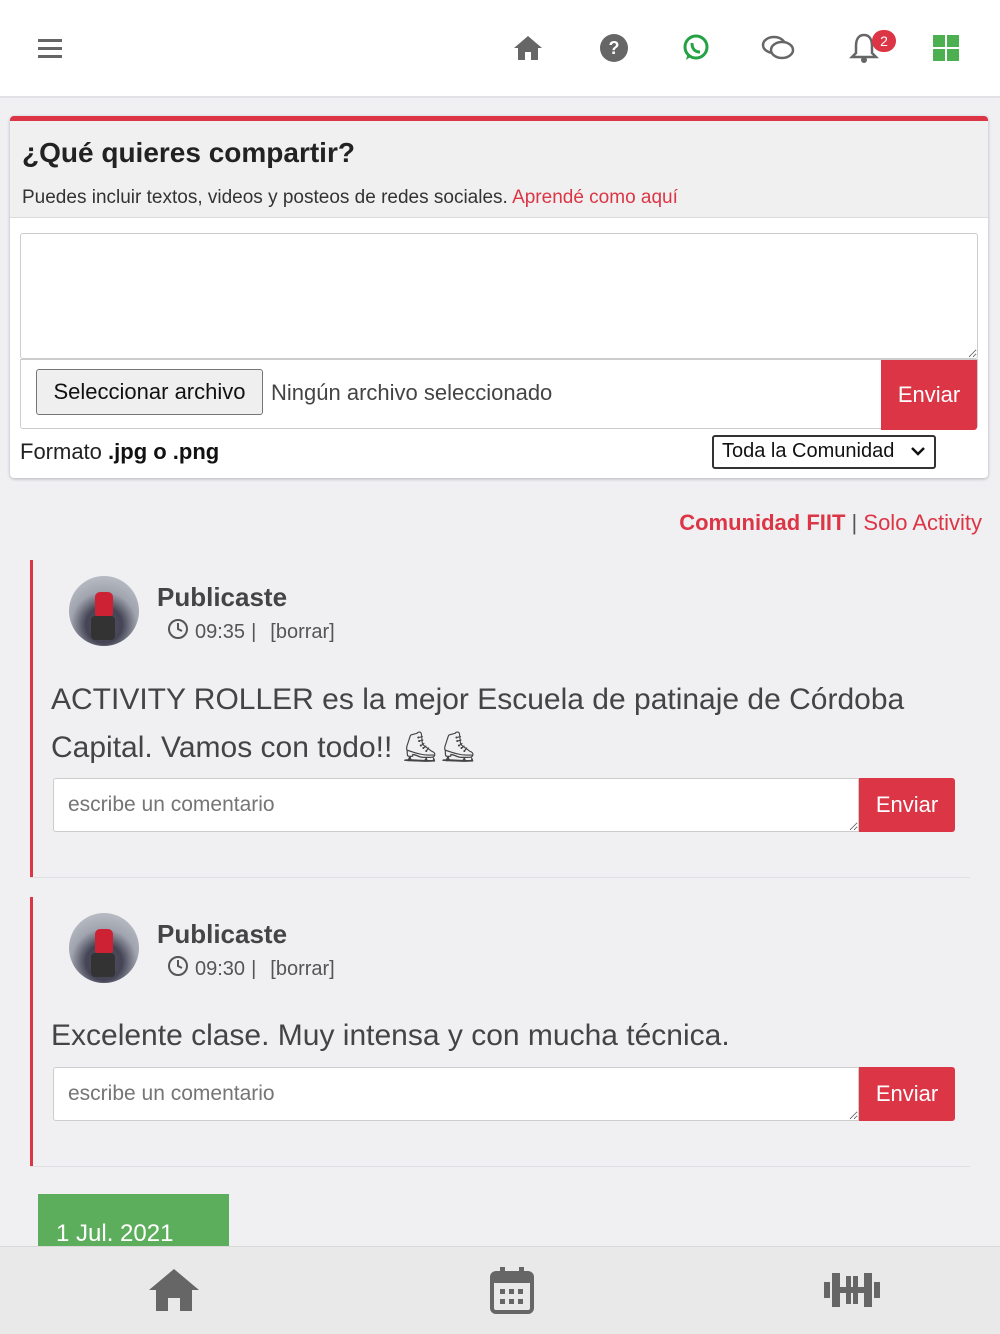  What do you see at coordinates (922, 522) in the screenshot?
I see `filter-solo-link: Solo Activity` at bounding box center [922, 522].